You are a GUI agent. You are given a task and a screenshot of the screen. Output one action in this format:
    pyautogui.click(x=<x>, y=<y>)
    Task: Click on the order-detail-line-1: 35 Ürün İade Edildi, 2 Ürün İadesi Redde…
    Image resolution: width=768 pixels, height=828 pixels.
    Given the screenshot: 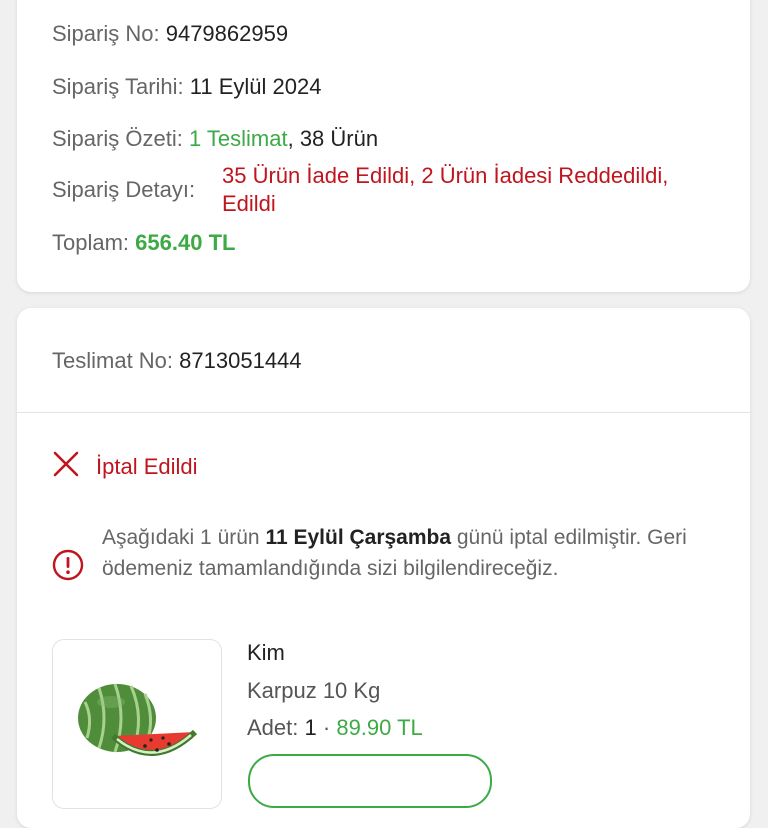 What is the action you would take?
    pyautogui.click(x=445, y=175)
    